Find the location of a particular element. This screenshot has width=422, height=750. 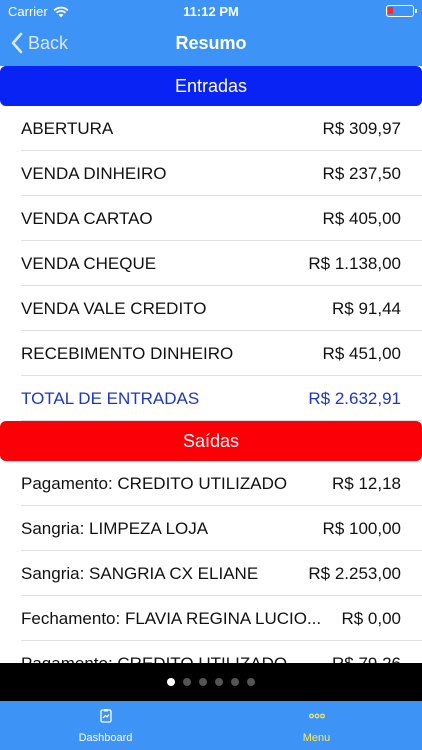

item-value: R$ 100,00 is located at coordinates (361, 528).